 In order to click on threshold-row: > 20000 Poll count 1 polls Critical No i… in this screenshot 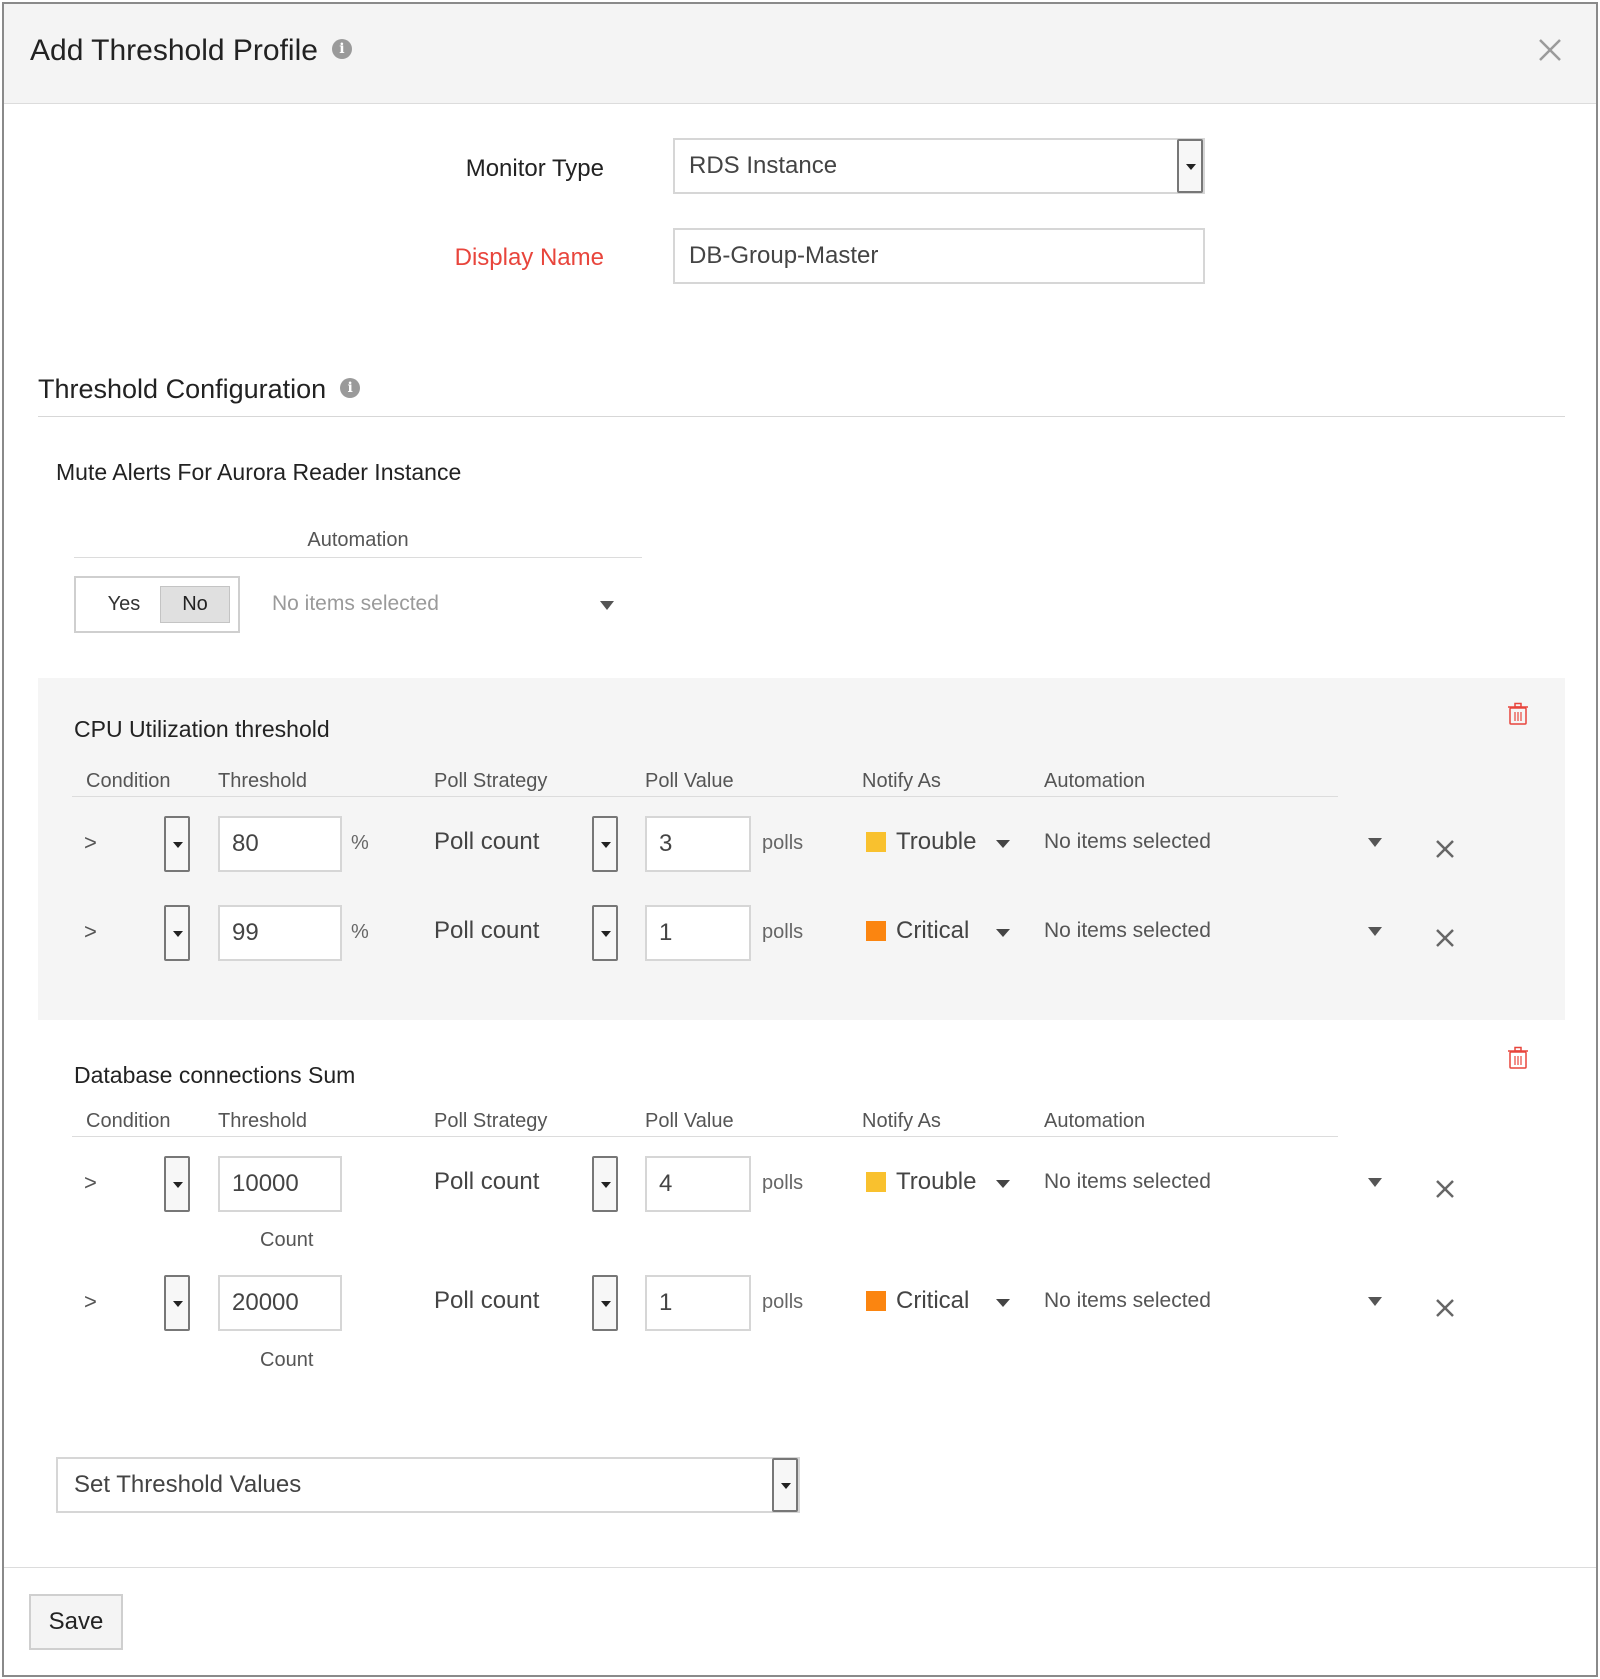, I will do `click(801, 1303)`.